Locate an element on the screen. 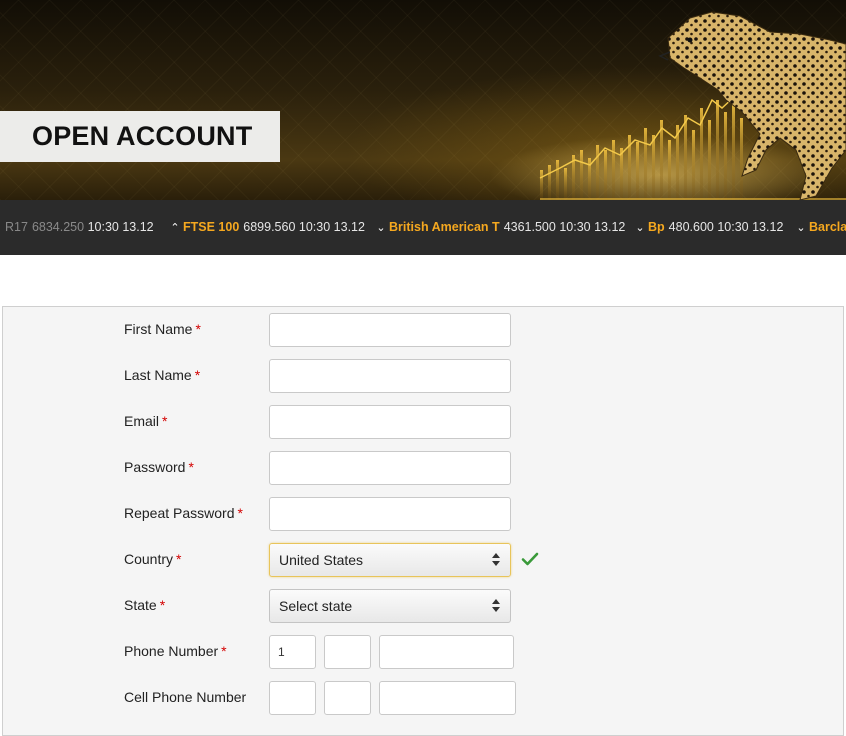 The image size is (846, 736). repeat-password-input is located at coordinates (390, 514).